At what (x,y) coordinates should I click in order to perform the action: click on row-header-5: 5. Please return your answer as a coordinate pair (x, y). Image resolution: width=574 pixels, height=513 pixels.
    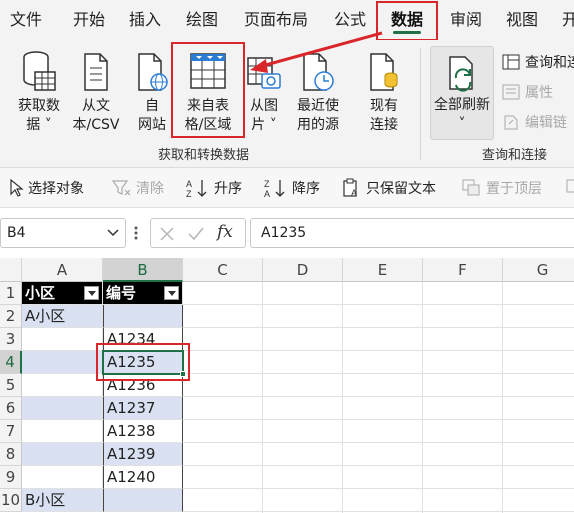
    Looking at the image, I should click on (11, 385).